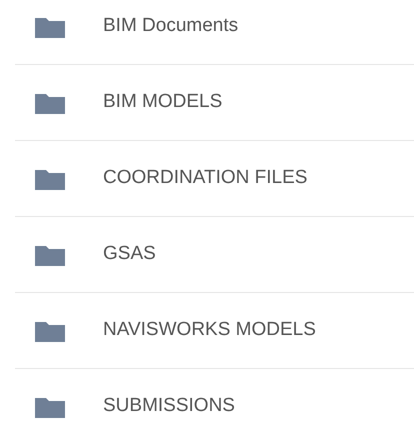 Image resolution: width=414 pixels, height=430 pixels. Describe the element at coordinates (169, 406) in the screenshot. I see `folder-name: SUBMISSIONS` at that location.